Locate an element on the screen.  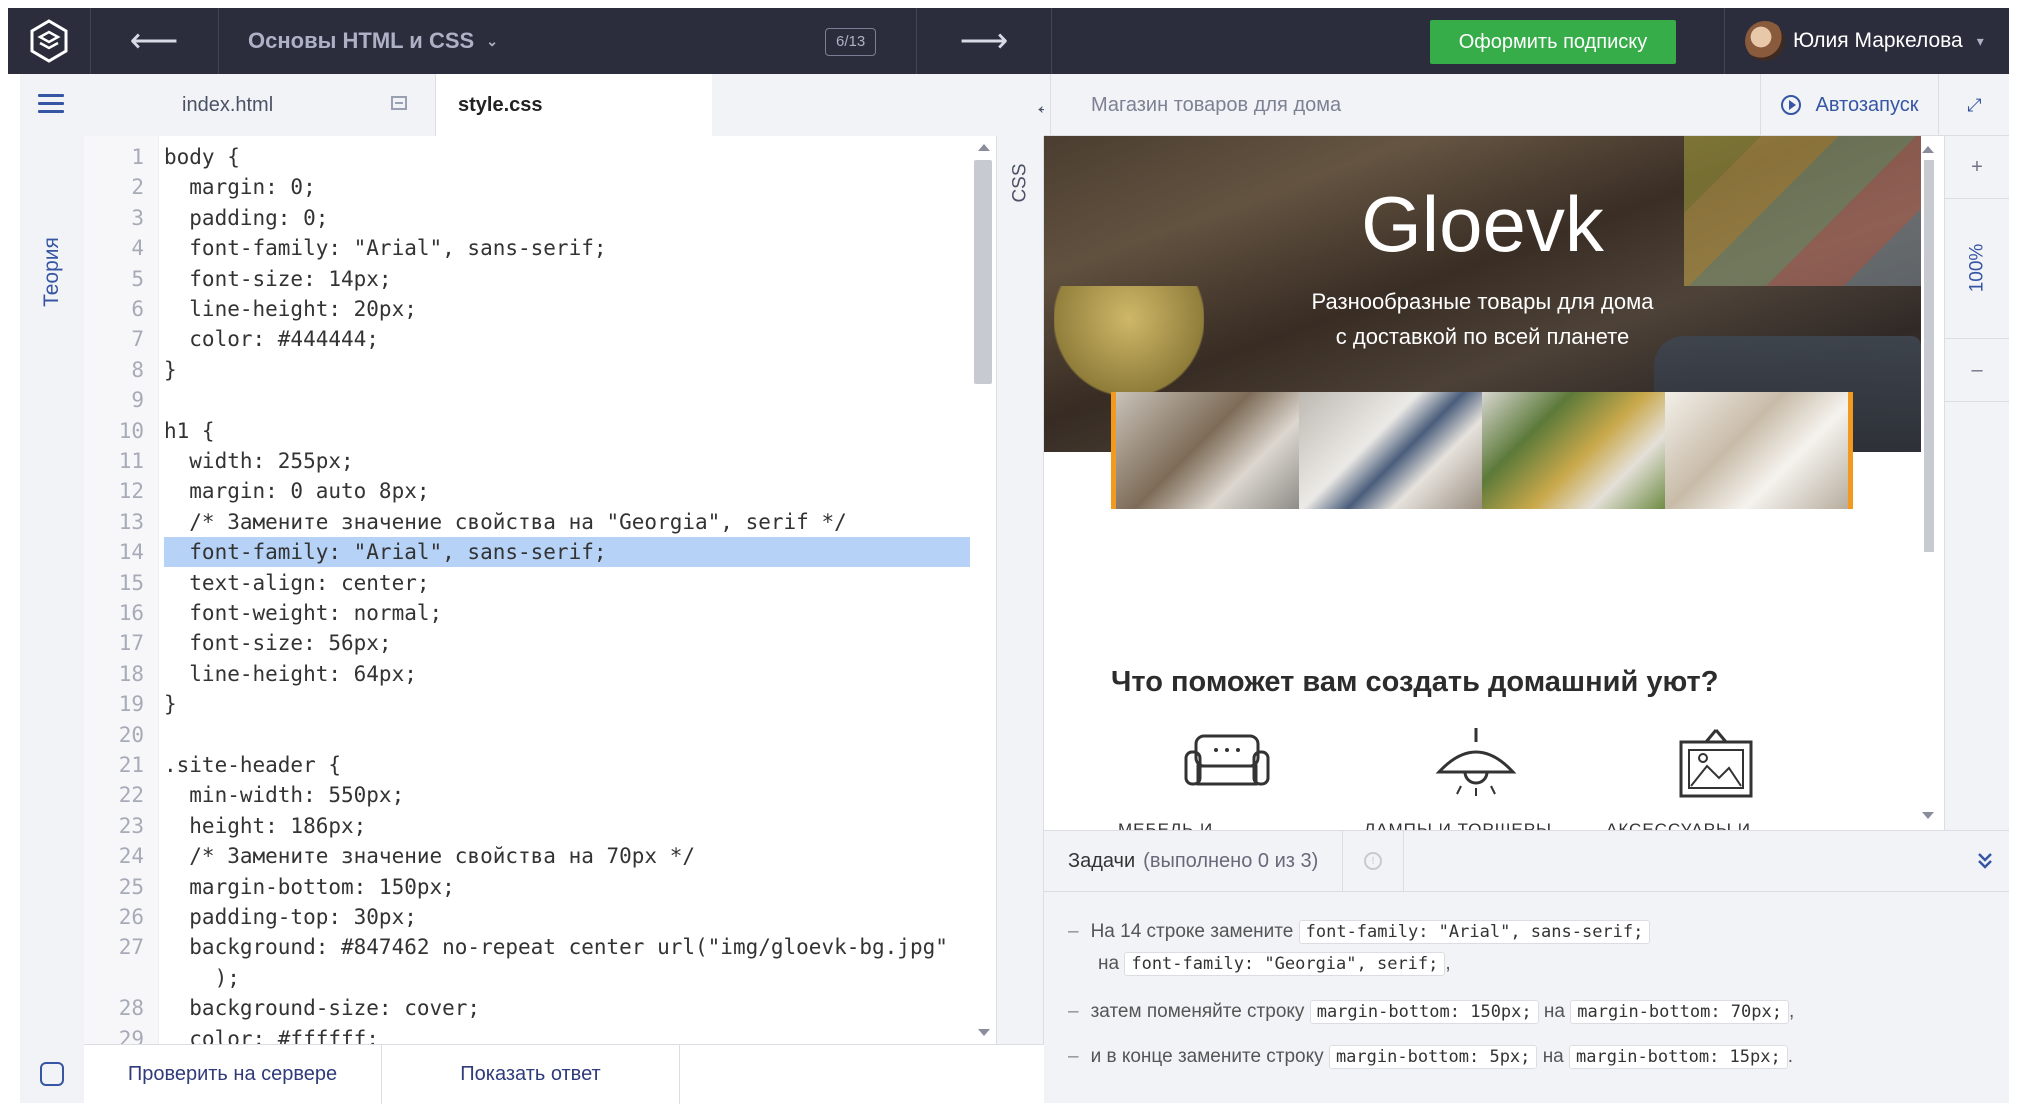
code-line: 5 font-size: 14px; is located at coordinates (540, 279).